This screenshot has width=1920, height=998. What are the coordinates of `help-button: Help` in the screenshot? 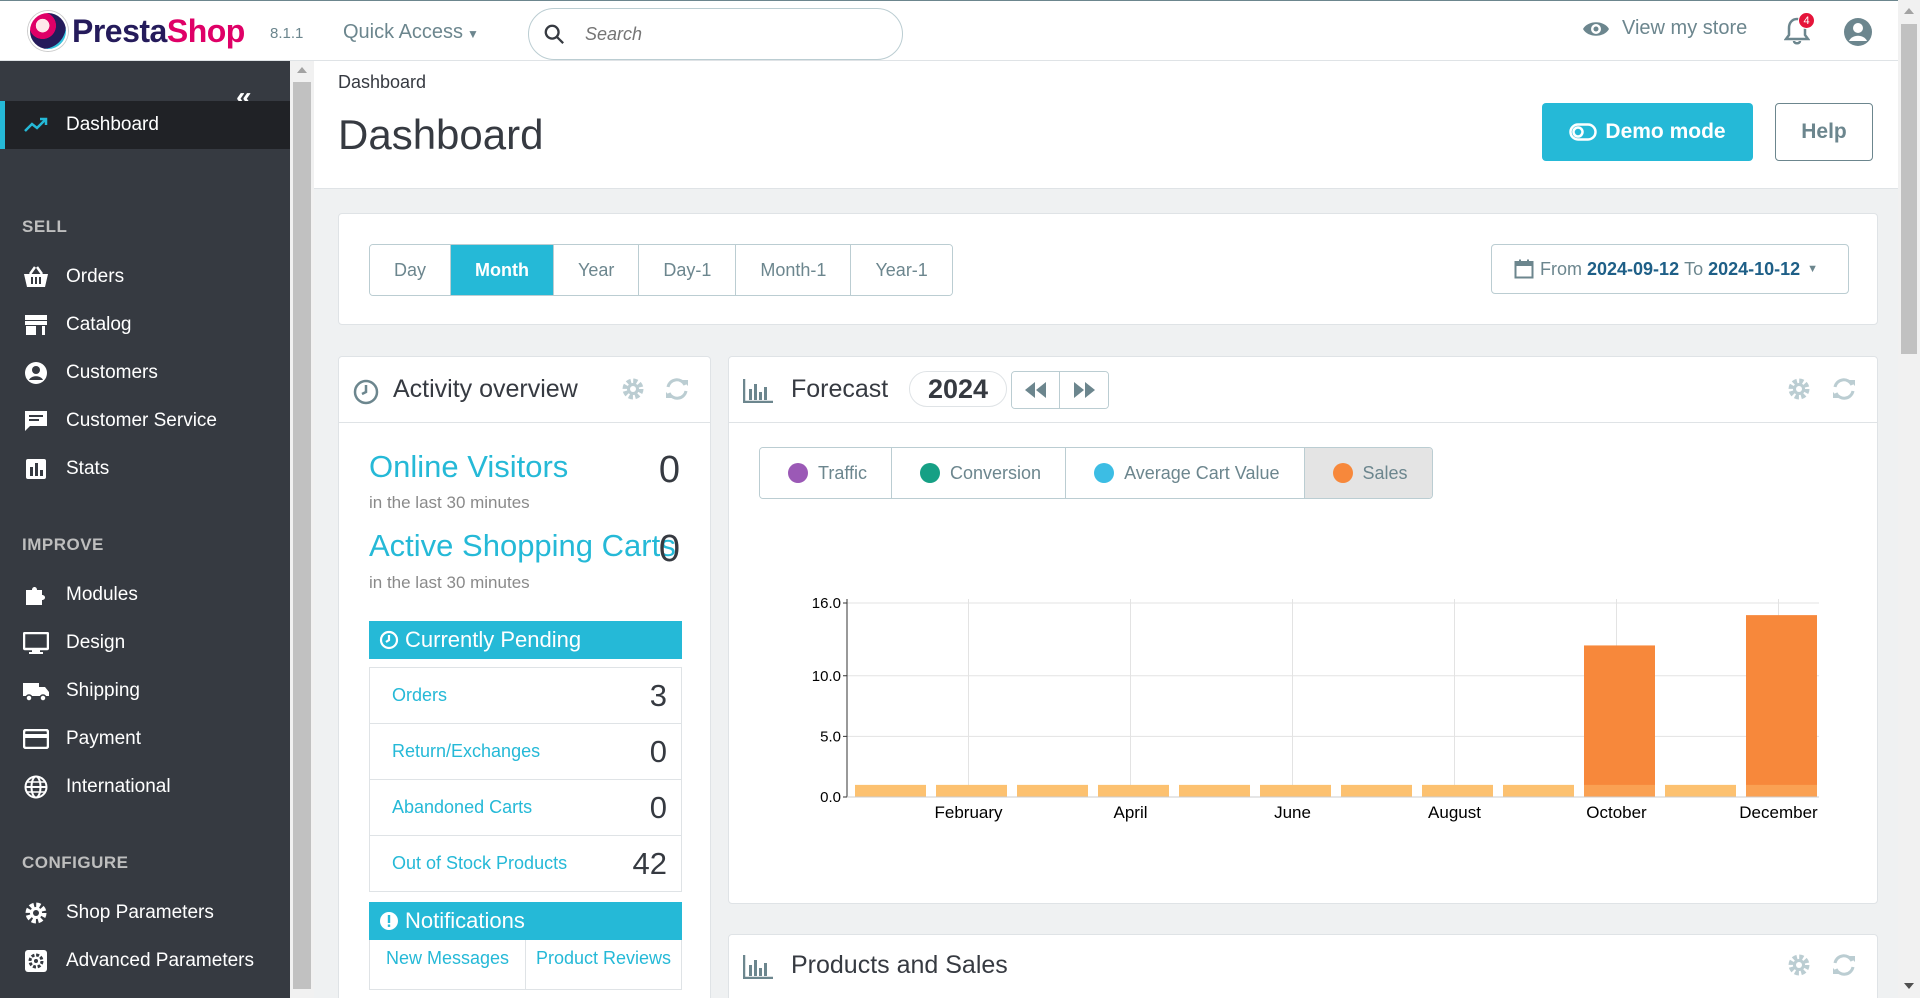 It's located at (1824, 132).